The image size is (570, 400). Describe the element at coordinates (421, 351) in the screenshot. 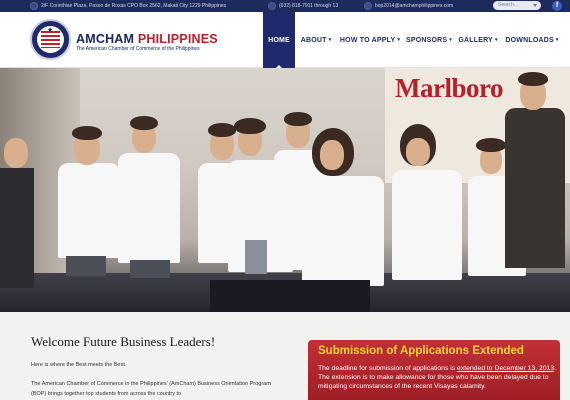

I see `announcement-title: Submission of Applications Extended` at that location.